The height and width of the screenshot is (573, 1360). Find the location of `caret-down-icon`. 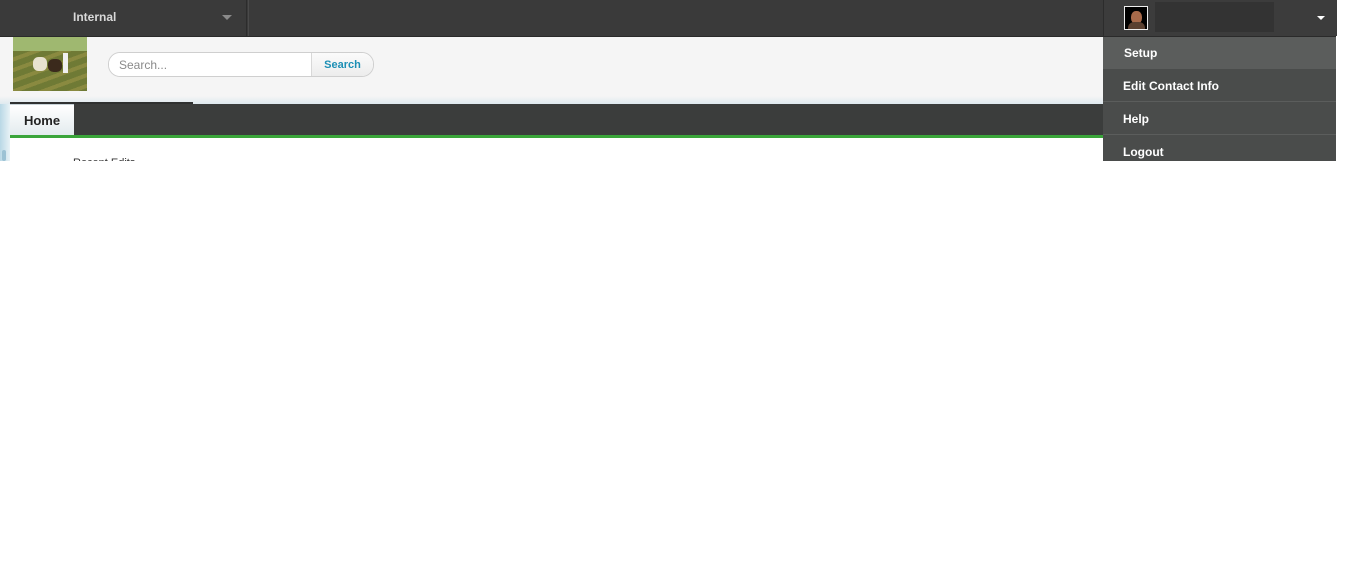

caret-down-icon is located at coordinates (1321, 18).